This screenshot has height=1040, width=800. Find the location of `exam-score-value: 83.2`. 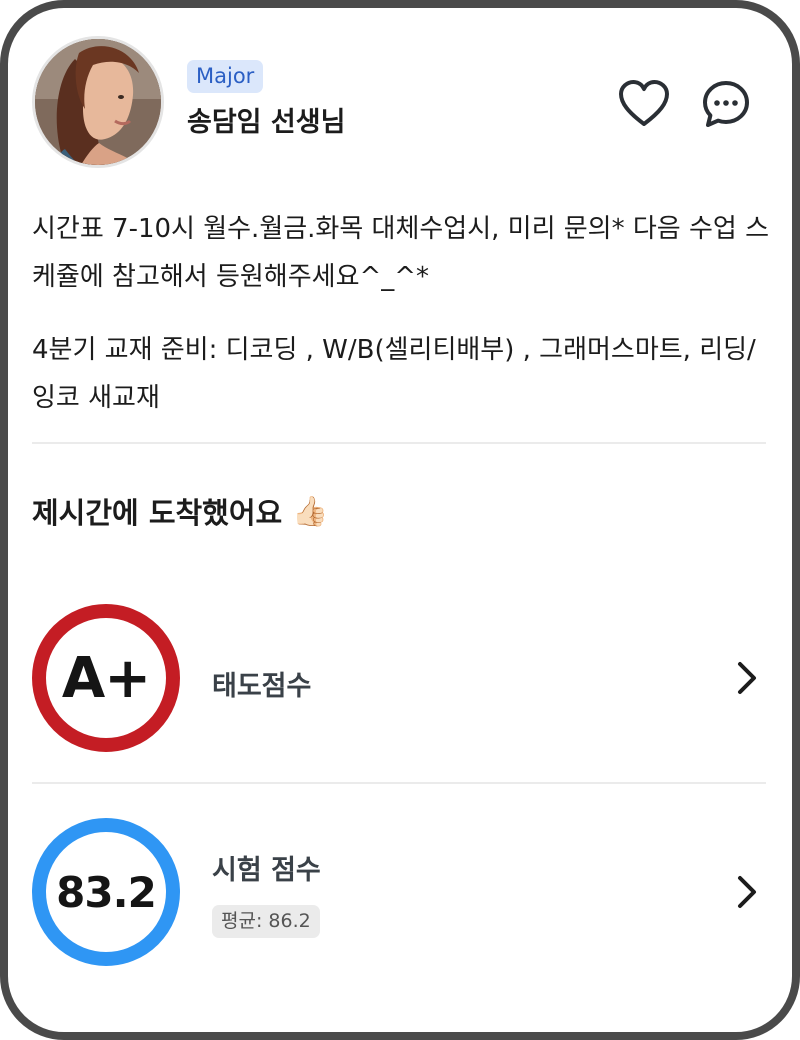

exam-score-value: 83.2 is located at coordinates (106, 892).